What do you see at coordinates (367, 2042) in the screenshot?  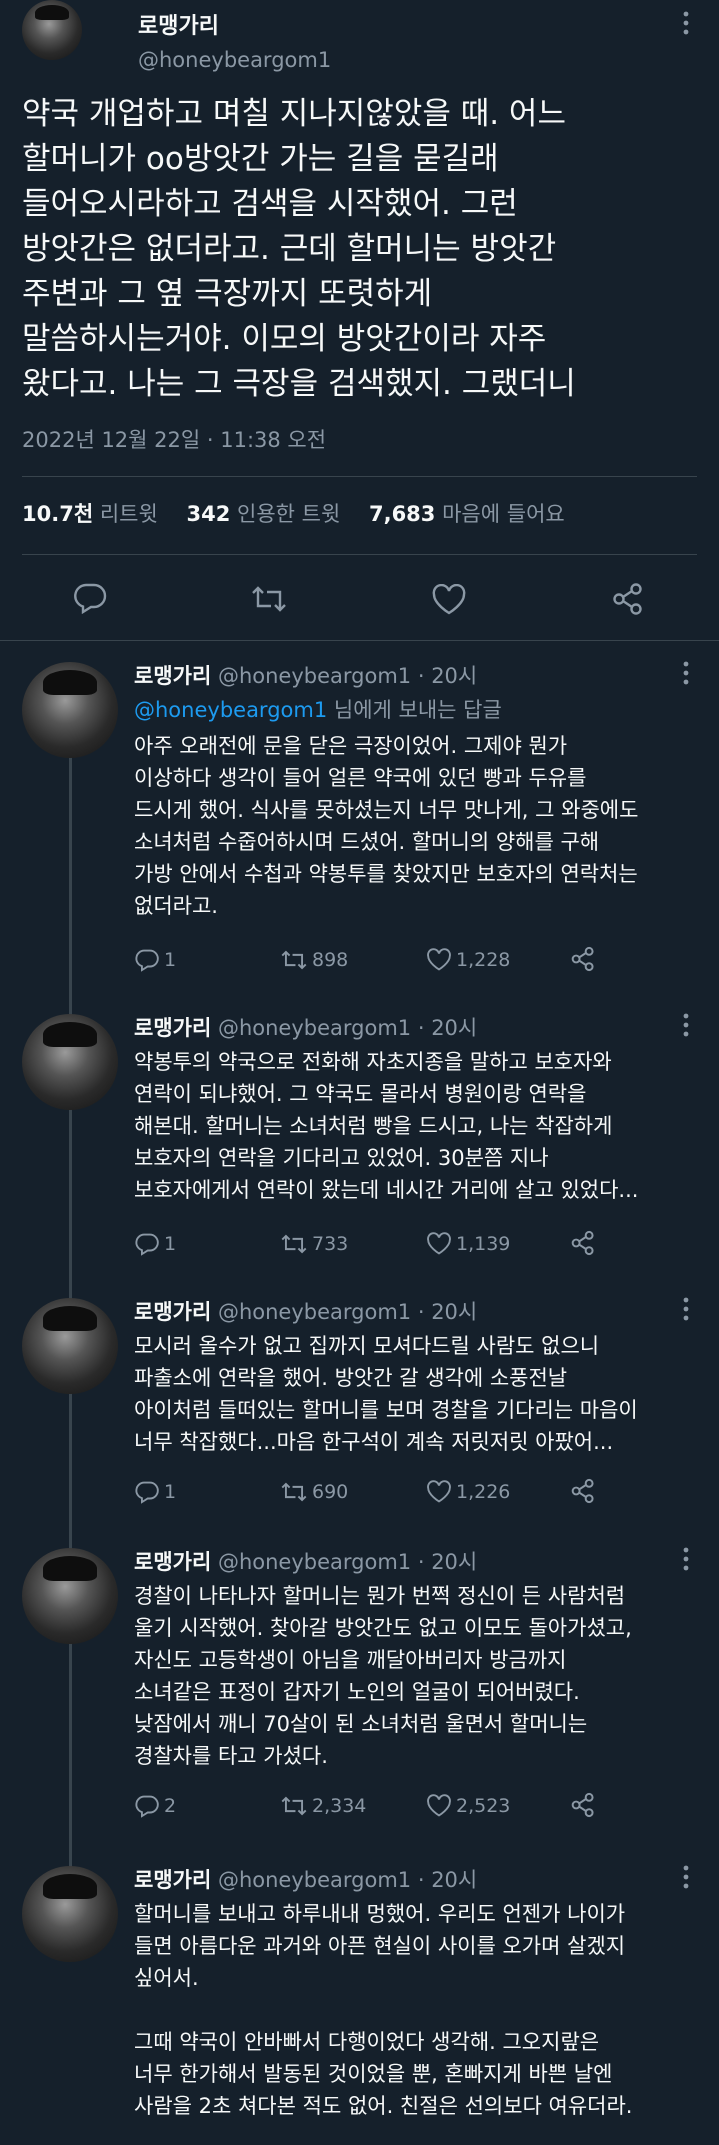 I see `reply-line: 그때 약국이 안바빠서 다행이었다 생각해. 그오지랖은` at bounding box center [367, 2042].